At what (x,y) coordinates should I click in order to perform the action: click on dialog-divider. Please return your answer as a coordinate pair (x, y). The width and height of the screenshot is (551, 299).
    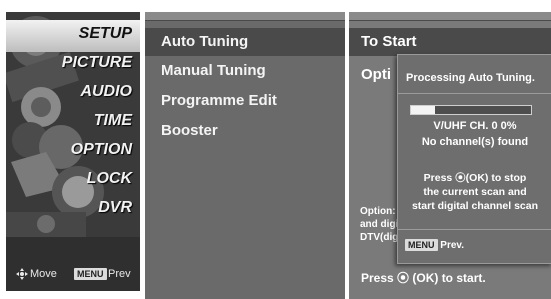
    Looking at the image, I should click on (474, 93).